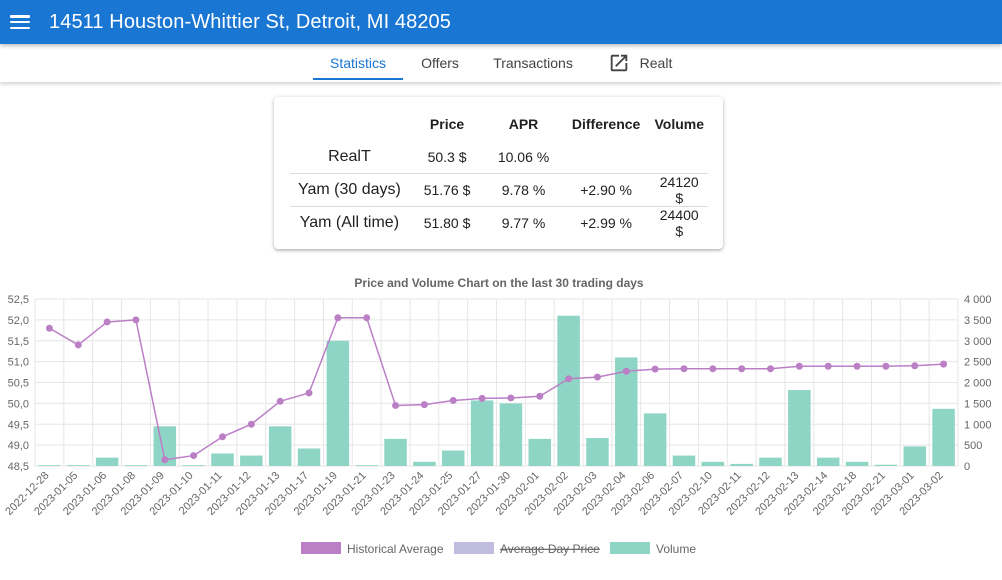  What do you see at coordinates (447, 157) in the screenshot?
I see `cell-price: 50.3 $` at bounding box center [447, 157].